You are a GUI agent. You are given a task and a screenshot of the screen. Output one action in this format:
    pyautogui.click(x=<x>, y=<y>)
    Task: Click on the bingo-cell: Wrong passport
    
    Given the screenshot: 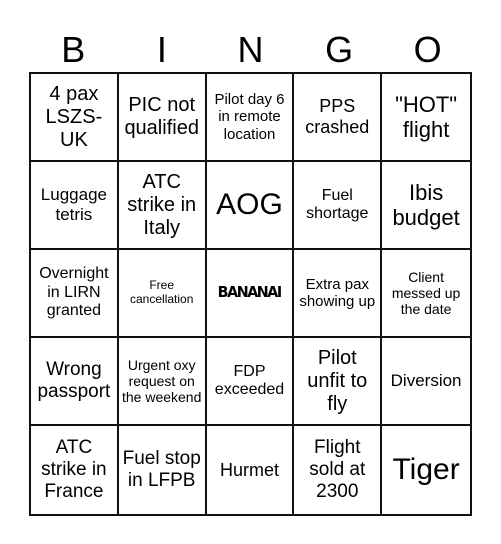 What is the action you would take?
    pyautogui.click(x=75, y=382)
    